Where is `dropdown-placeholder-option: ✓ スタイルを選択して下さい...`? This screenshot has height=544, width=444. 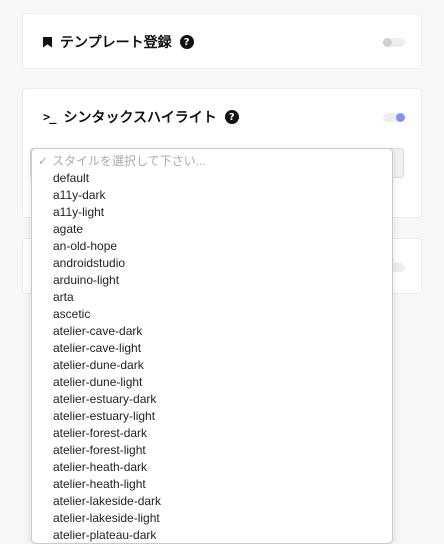
dropdown-placeholder-option: ✓ スタイルを選択して下さい... is located at coordinates (212, 161).